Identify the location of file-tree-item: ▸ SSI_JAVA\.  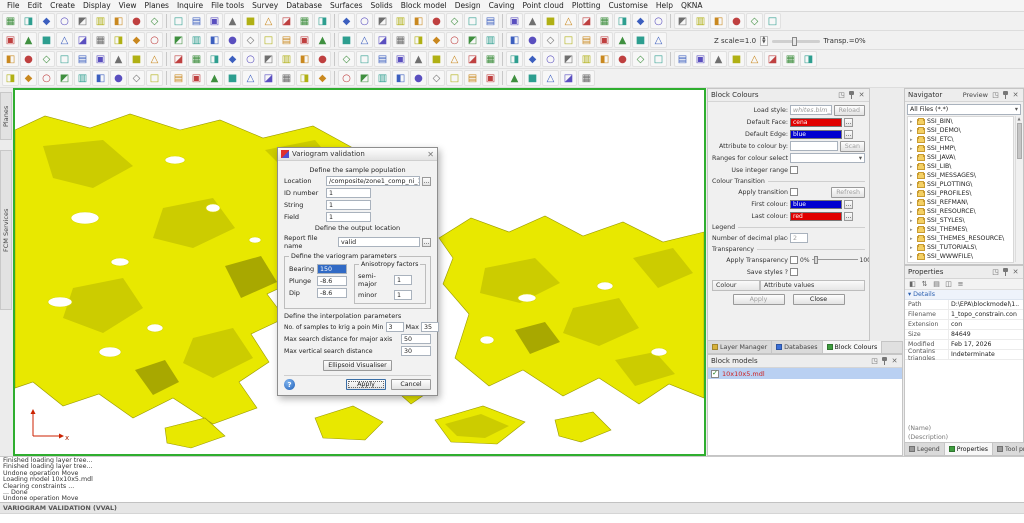
(960, 157).